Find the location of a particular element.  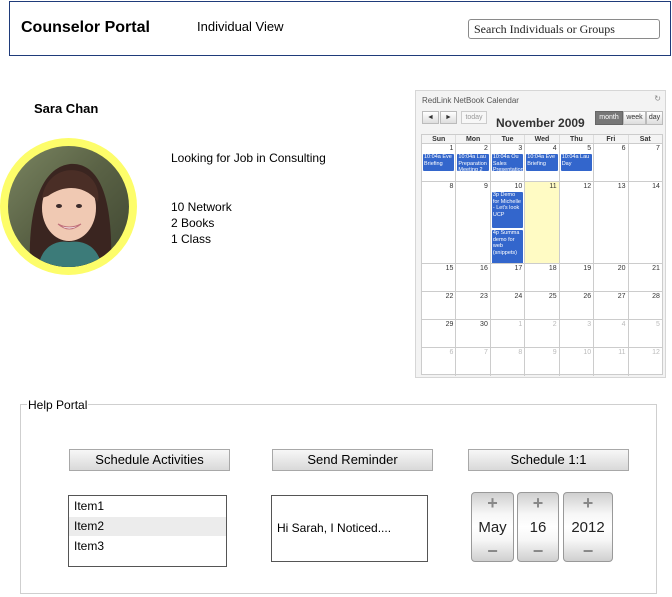

calendar-day-cell: 10 is located at coordinates (577, 362).